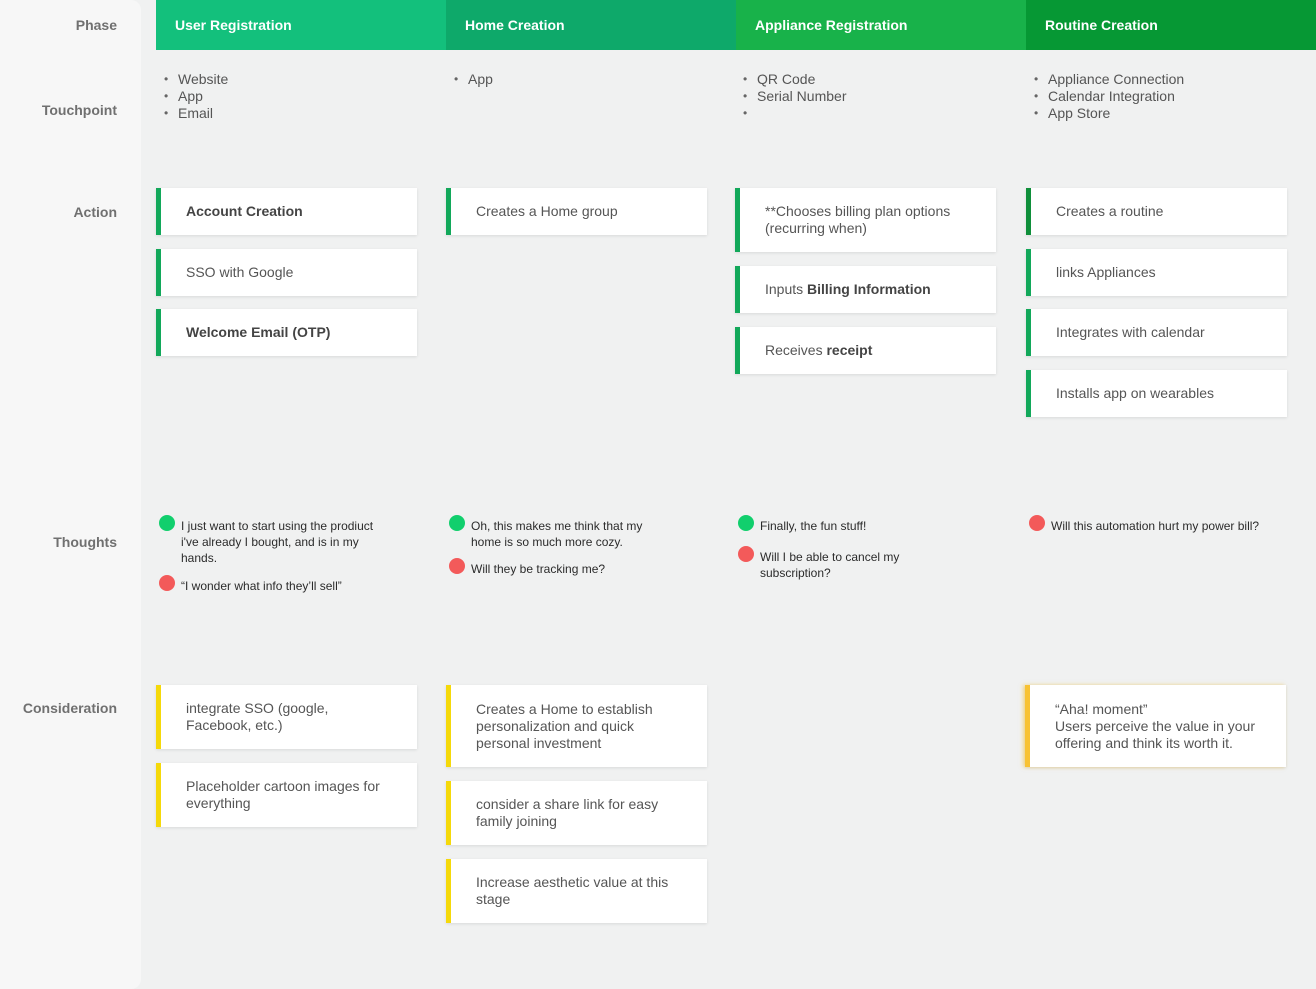 This screenshot has width=1316, height=989. What do you see at coordinates (1109, 79) in the screenshot?
I see `touchpoint-item: Appliance Connection` at bounding box center [1109, 79].